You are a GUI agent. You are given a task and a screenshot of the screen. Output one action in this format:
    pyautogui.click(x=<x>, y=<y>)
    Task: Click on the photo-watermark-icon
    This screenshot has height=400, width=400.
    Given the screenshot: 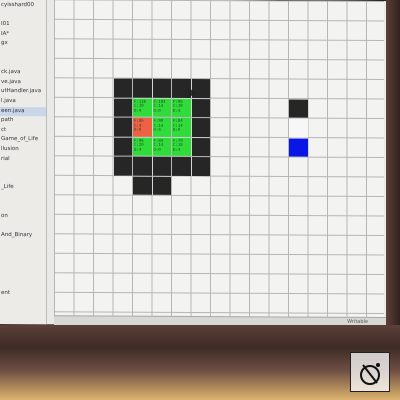 What is the action you would take?
    pyautogui.click(x=370, y=374)
    